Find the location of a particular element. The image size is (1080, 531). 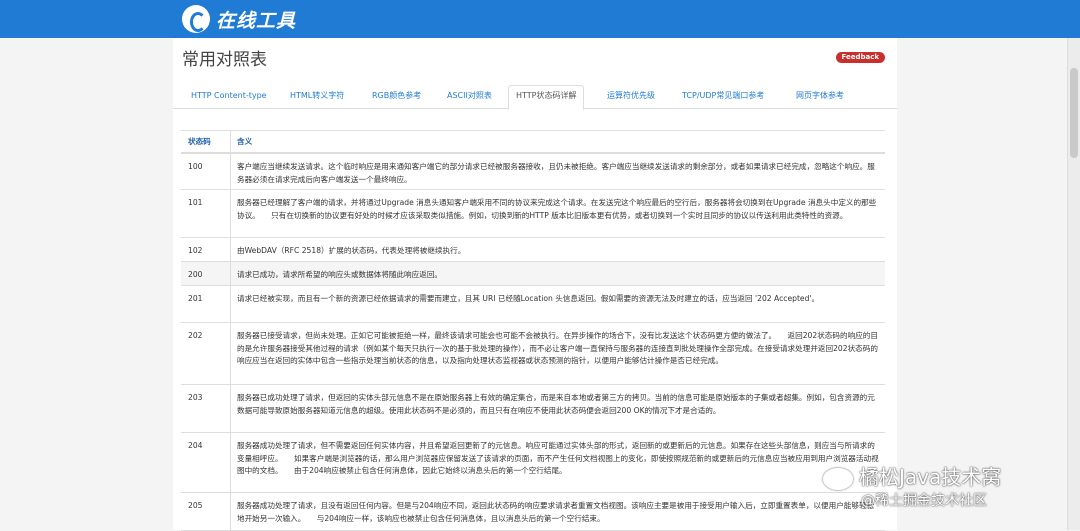

status-code-cell: 100 is located at coordinates (206, 171).